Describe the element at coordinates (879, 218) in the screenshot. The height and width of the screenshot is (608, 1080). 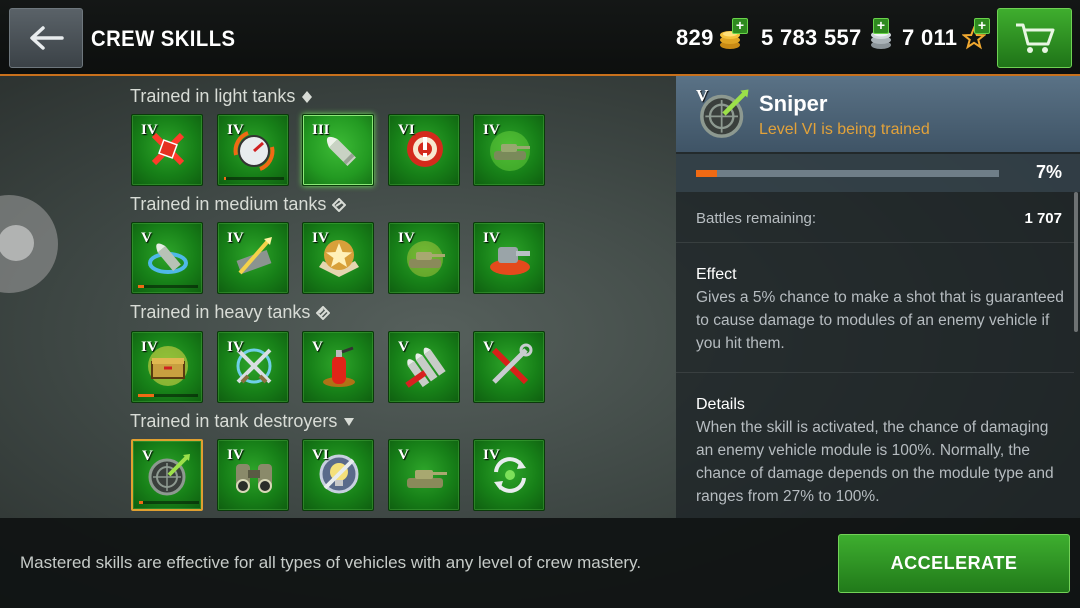
I see `battles-remaining-row: Battles remaining: 1 707` at that location.